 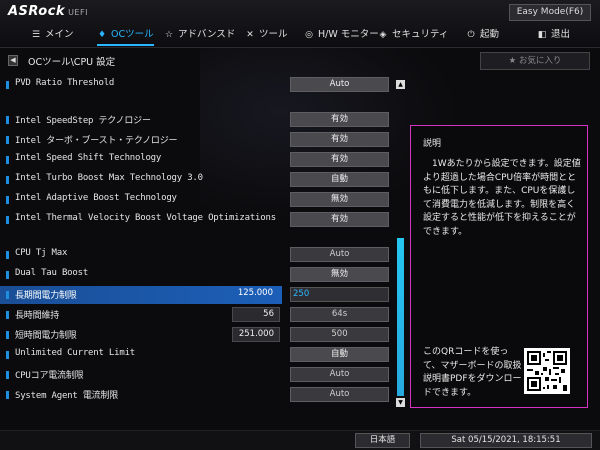 I want to click on current-value: 56, so click(x=256, y=314).